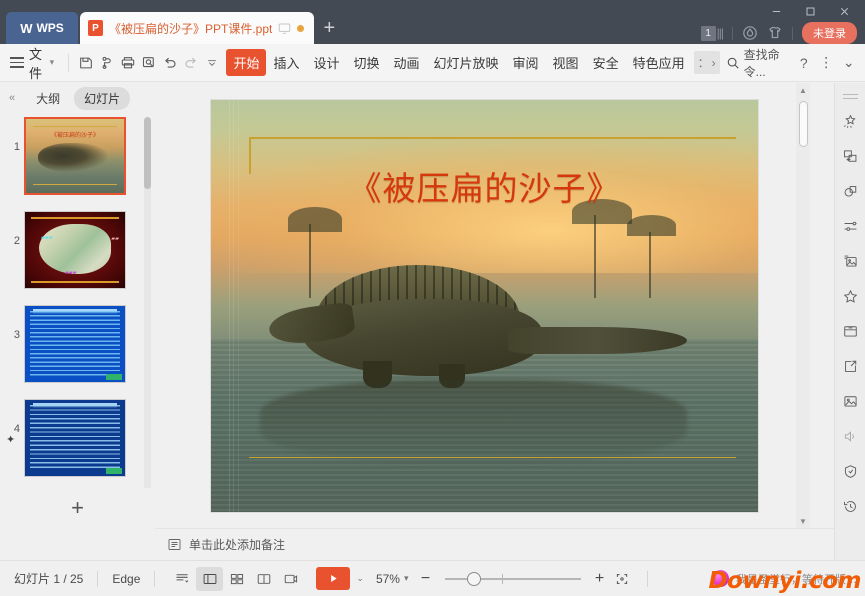 This screenshot has width=865, height=596. What do you see at coordinates (406, 578) in the screenshot?
I see `zoom-dropdown-icon: ▾` at bounding box center [406, 578].